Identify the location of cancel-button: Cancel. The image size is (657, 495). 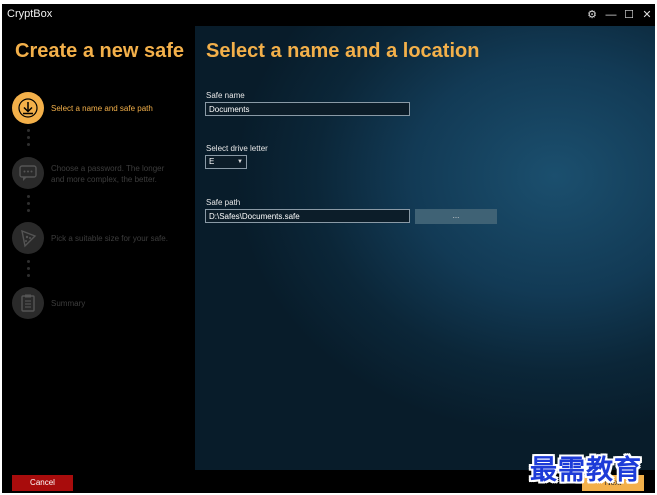
(42, 483).